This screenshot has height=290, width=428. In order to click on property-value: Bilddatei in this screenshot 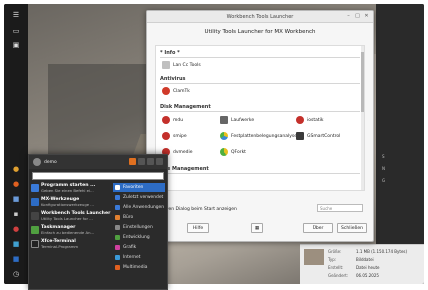, I will do `click(365, 259)`.